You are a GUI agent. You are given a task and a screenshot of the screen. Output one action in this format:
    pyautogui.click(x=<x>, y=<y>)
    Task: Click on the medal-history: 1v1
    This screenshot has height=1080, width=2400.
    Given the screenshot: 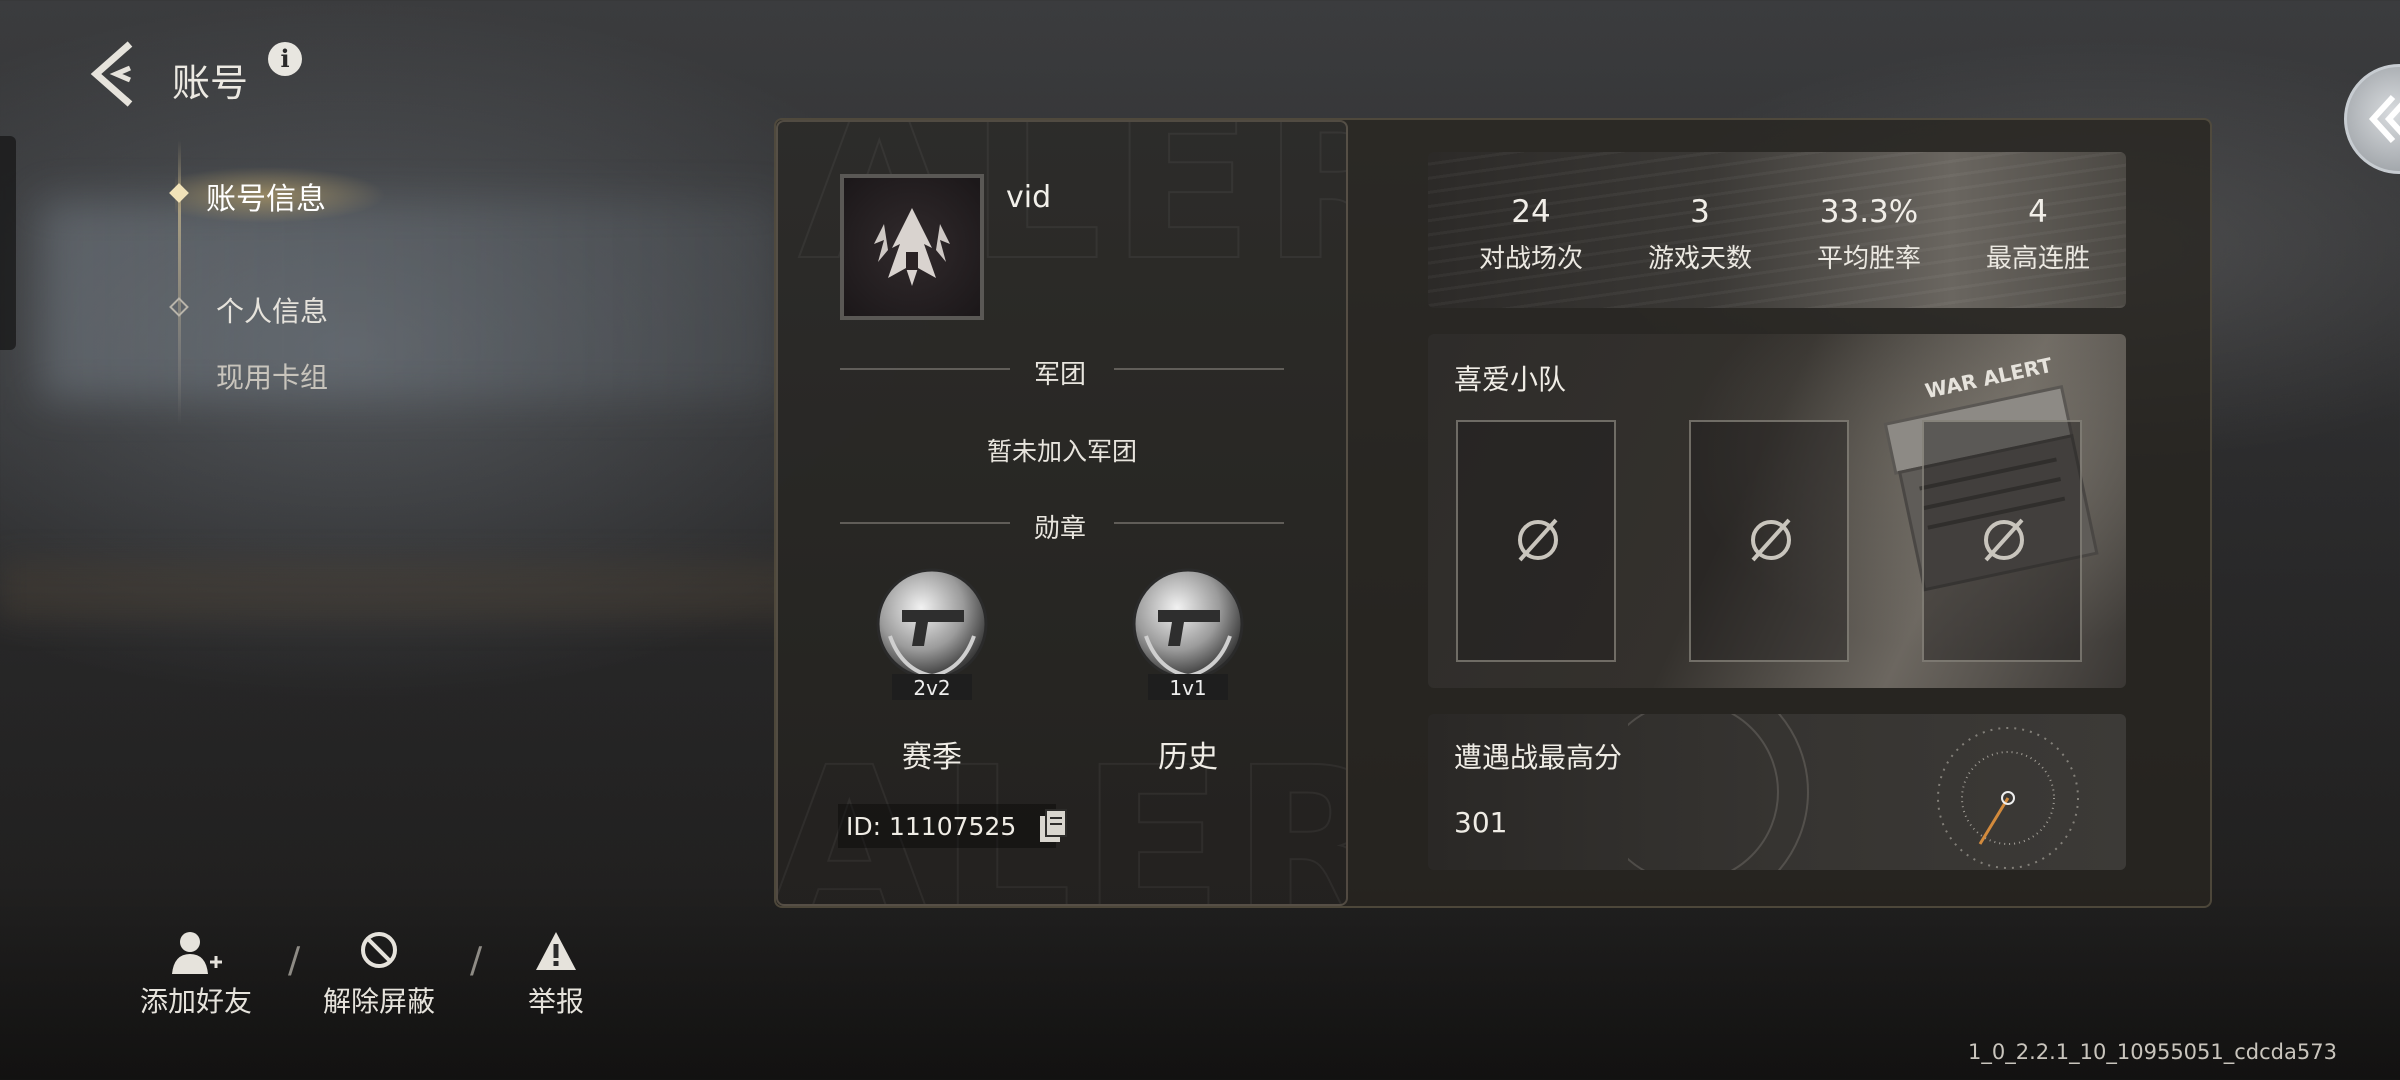 What is the action you would take?
    pyautogui.click(x=1188, y=636)
    